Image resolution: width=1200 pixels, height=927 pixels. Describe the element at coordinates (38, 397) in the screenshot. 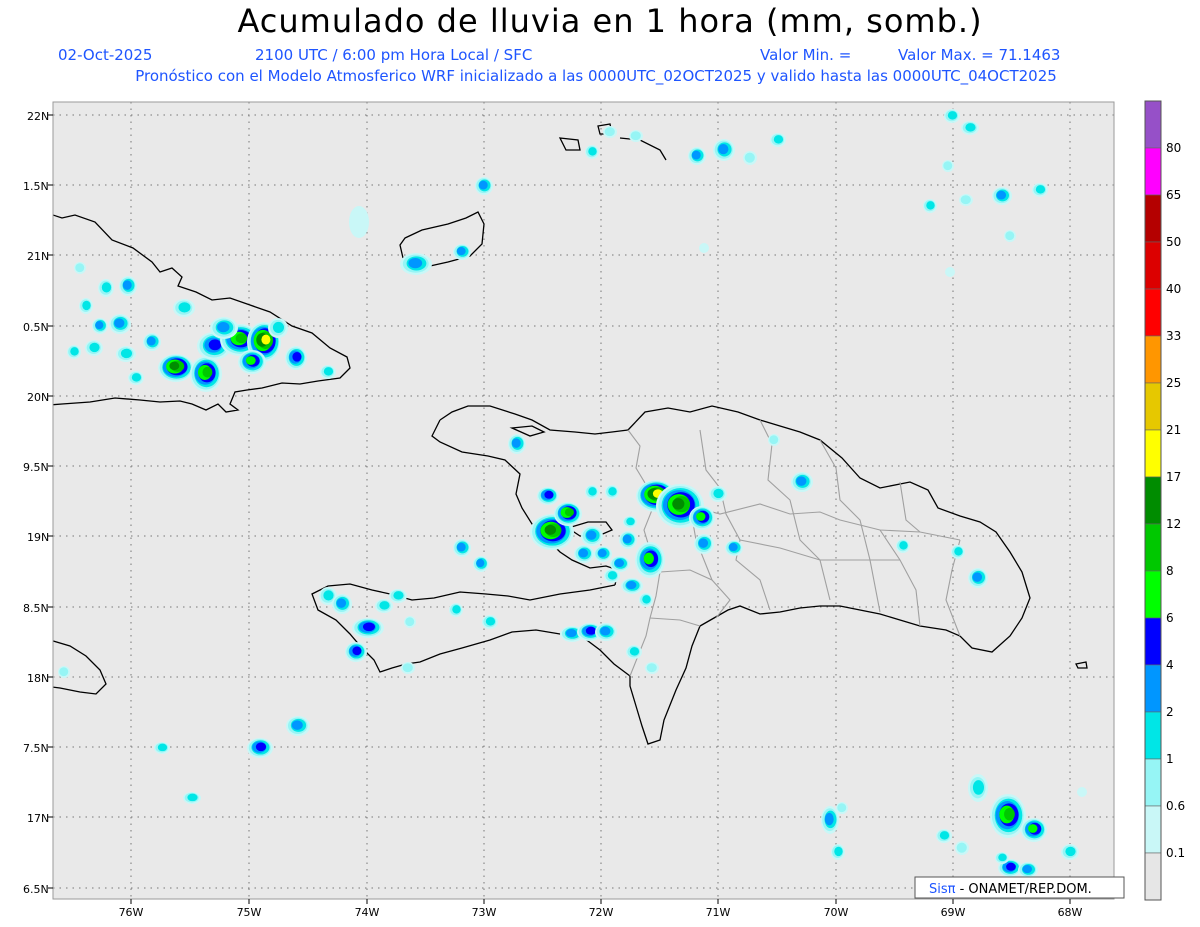

I see `lat-label: 20N` at that location.